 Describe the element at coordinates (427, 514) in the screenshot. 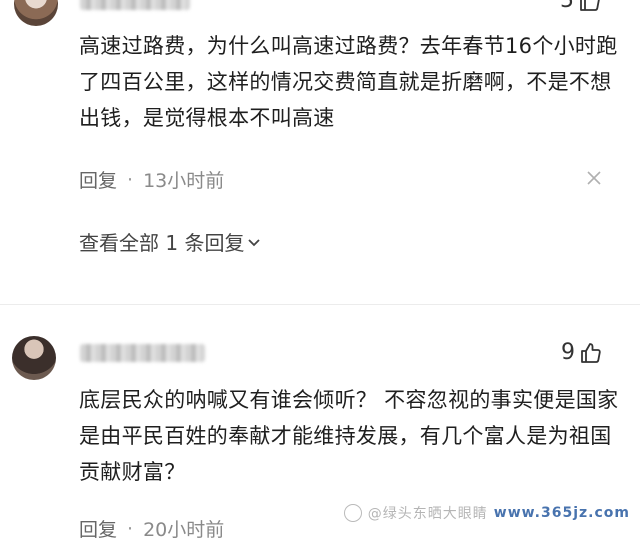

I see `watermark-text: @绿头东晒大眼睛` at that location.